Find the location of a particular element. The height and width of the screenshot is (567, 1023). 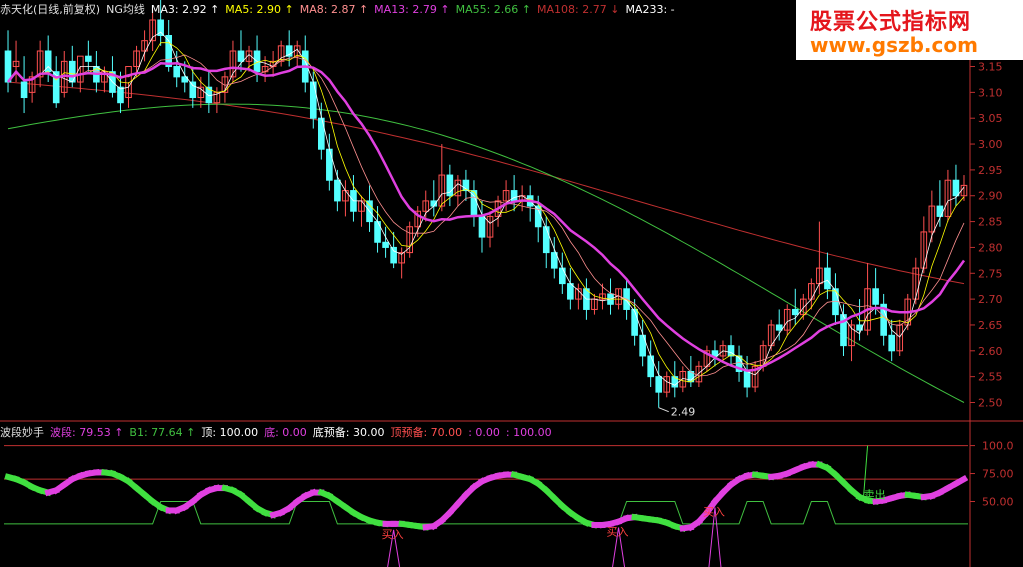

sub-tick-label: 75.00 is located at coordinates (998, 474).